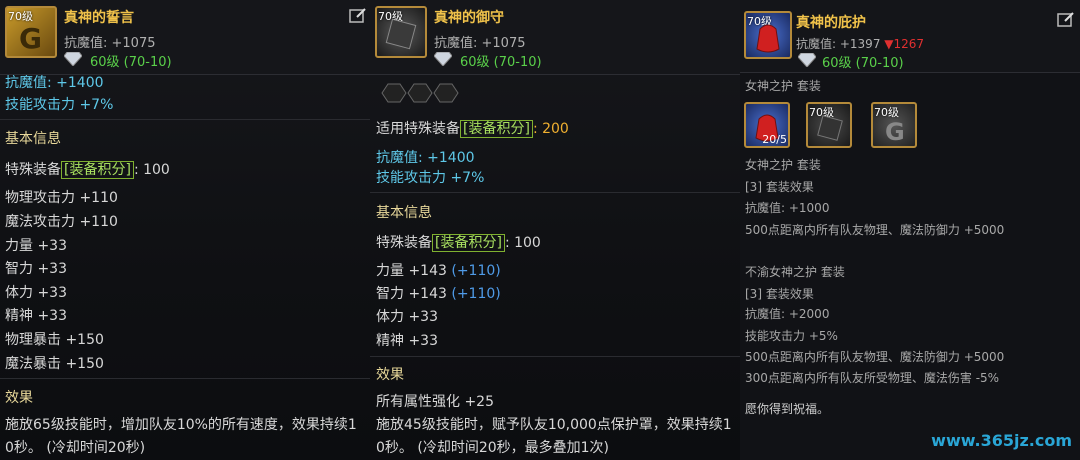 The width and height of the screenshot is (1080, 460). What do you see at coordinates (783, 165) in the screenshot?
I see `set1-name: 女神之护 套装` at bounding box center [783, 165].